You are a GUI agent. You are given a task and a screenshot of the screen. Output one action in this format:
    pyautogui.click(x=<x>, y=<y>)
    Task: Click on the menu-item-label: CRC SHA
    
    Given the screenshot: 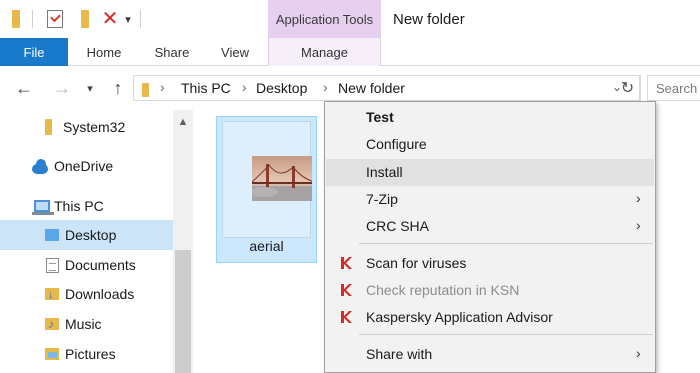 What is the action you would take?
    pyautogui.click(x=398, y=226)
    